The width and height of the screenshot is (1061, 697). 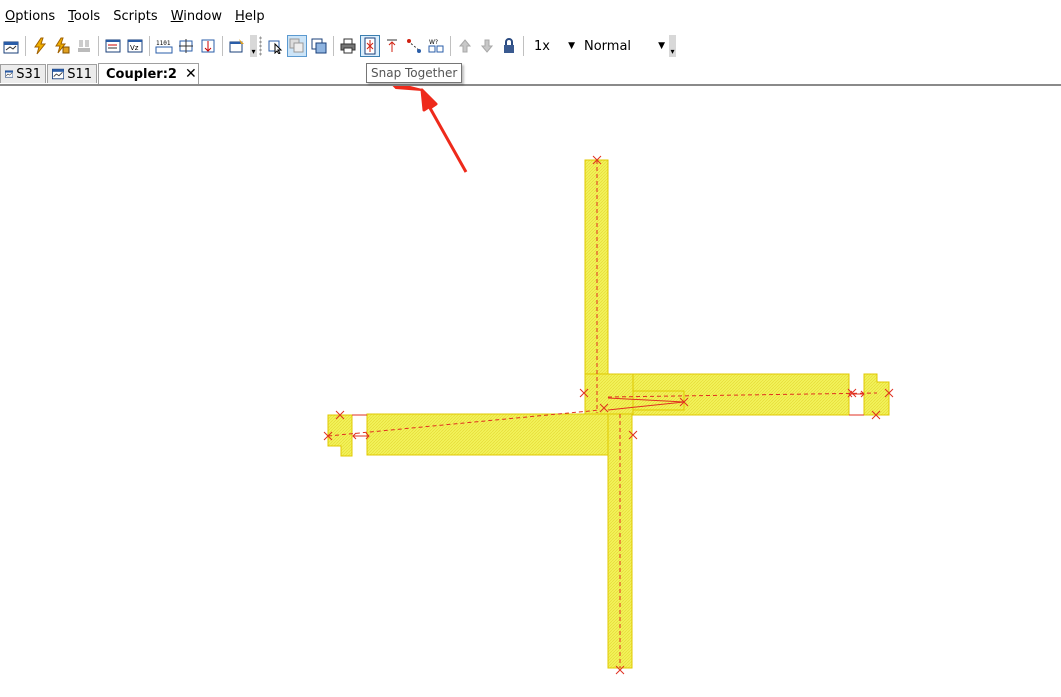 What do you see at coordinates (624, 46) in the screenshot?
I see `mode-select: Normal ▼` at bounding box center [624, 46].